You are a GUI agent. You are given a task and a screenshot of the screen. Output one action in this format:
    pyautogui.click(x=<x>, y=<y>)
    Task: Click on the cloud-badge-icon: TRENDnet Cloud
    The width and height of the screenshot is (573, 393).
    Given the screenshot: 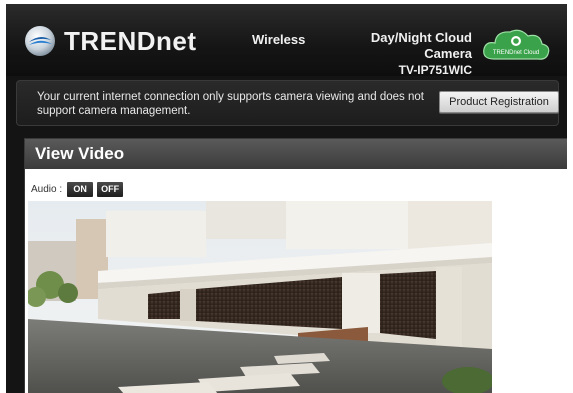 What is the action you would take?
    pyautogui.click(x=516, y=44)
    